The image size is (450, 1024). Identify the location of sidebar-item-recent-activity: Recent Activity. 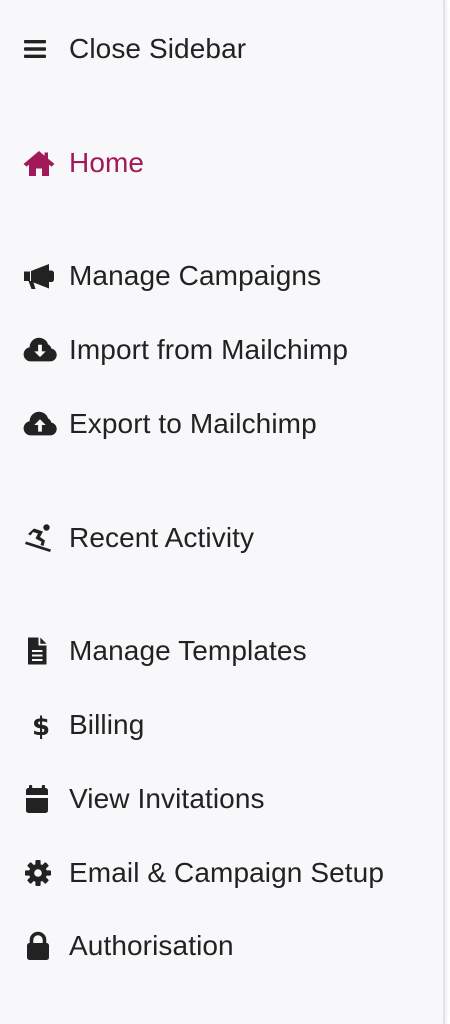
(138, 538).